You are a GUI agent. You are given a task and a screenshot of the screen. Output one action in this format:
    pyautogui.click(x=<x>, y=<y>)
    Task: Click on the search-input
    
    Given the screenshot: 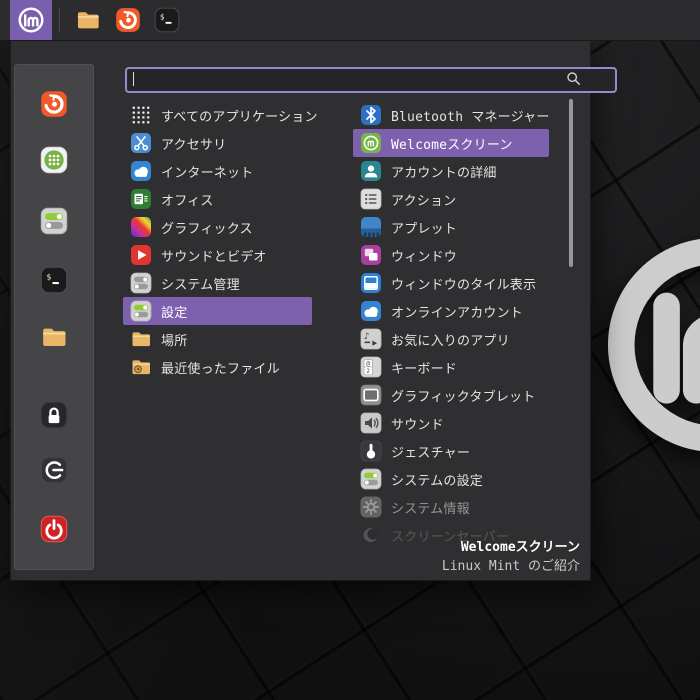 What is the action you would take?
    pyautogui.click(x=371, y=80)
    